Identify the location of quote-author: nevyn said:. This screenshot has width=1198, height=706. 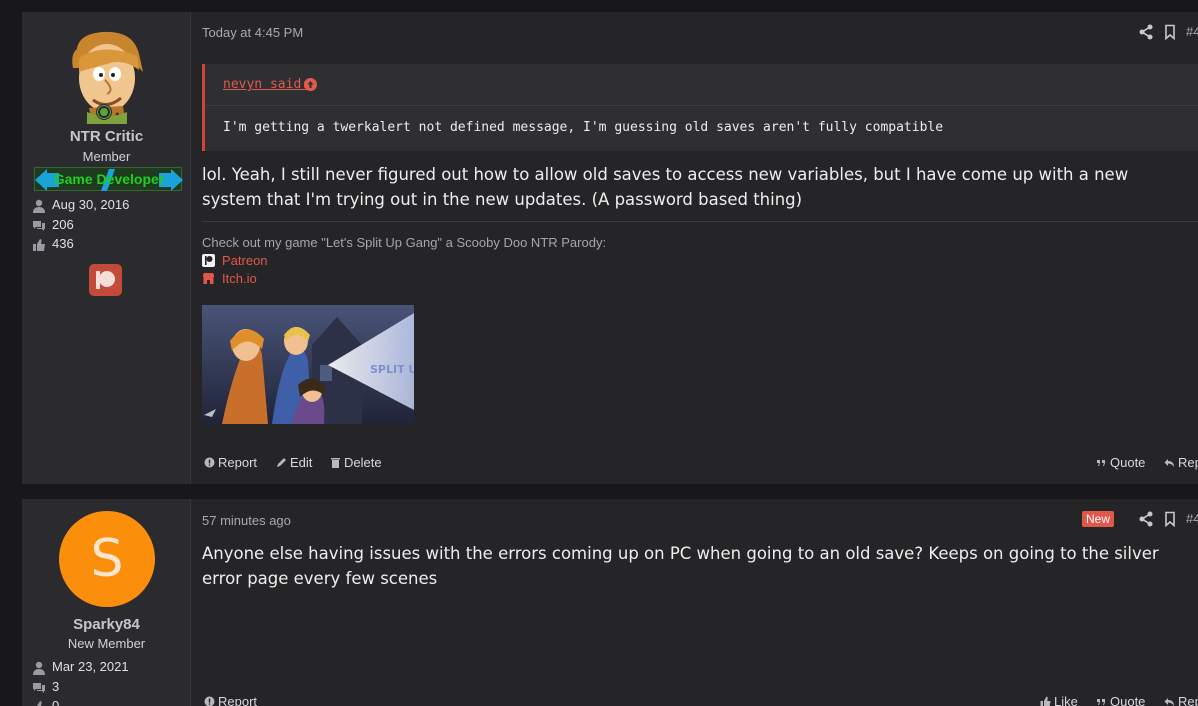
(266, 84).